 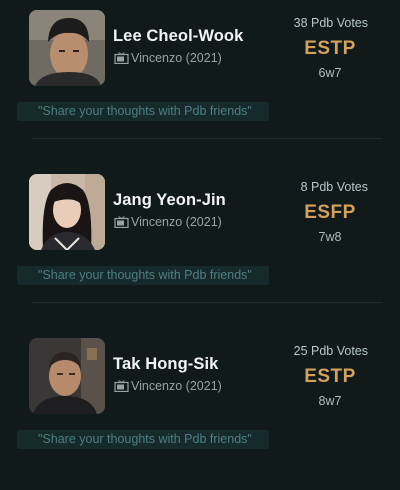 I want to click on character-name: Lee Cheol-Wook, so click(x=178, y=36).